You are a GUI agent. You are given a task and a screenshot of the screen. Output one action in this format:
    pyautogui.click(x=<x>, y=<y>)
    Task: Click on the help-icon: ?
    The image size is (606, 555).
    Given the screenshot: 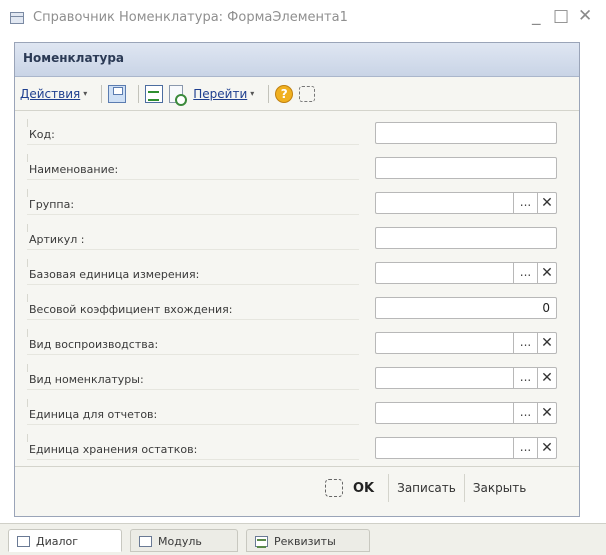 What is the action you would take?
    pyautogui.click(x=284, y=93)
    